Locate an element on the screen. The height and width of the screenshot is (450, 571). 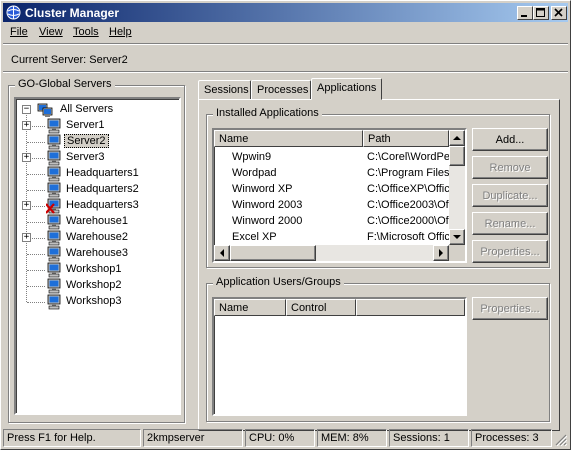
tree-node-server1: + Server1 is located at coordinates (95, 126).